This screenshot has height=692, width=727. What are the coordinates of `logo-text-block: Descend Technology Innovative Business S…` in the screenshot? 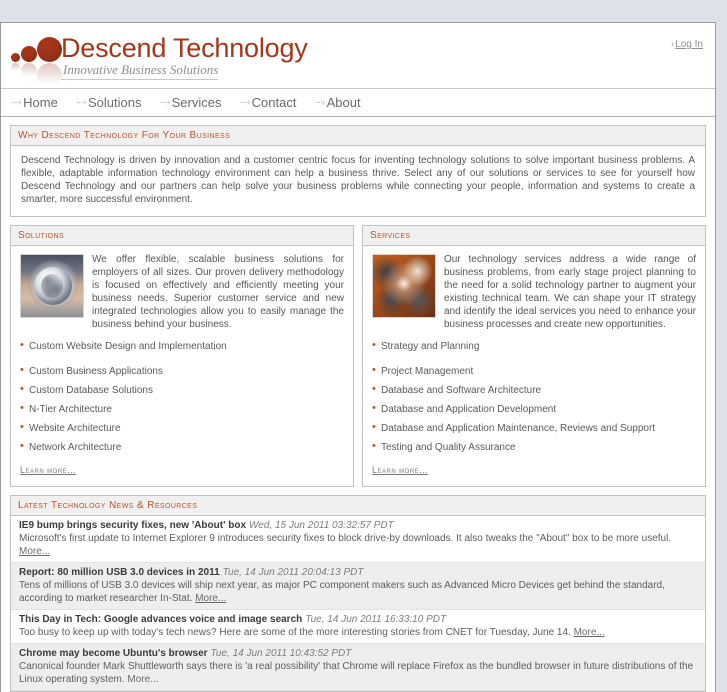 It's located at (184, 53).